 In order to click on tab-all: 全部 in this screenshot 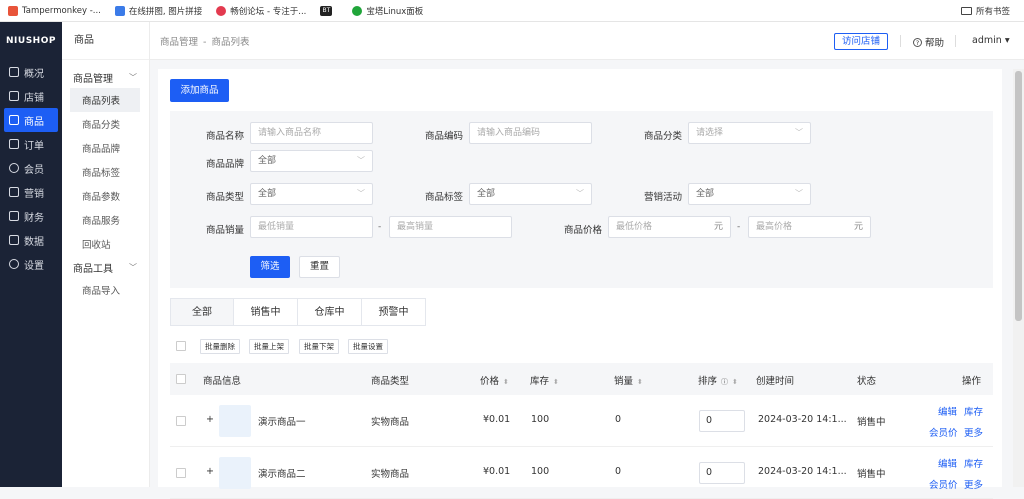, I will do `click(202, 312)`.